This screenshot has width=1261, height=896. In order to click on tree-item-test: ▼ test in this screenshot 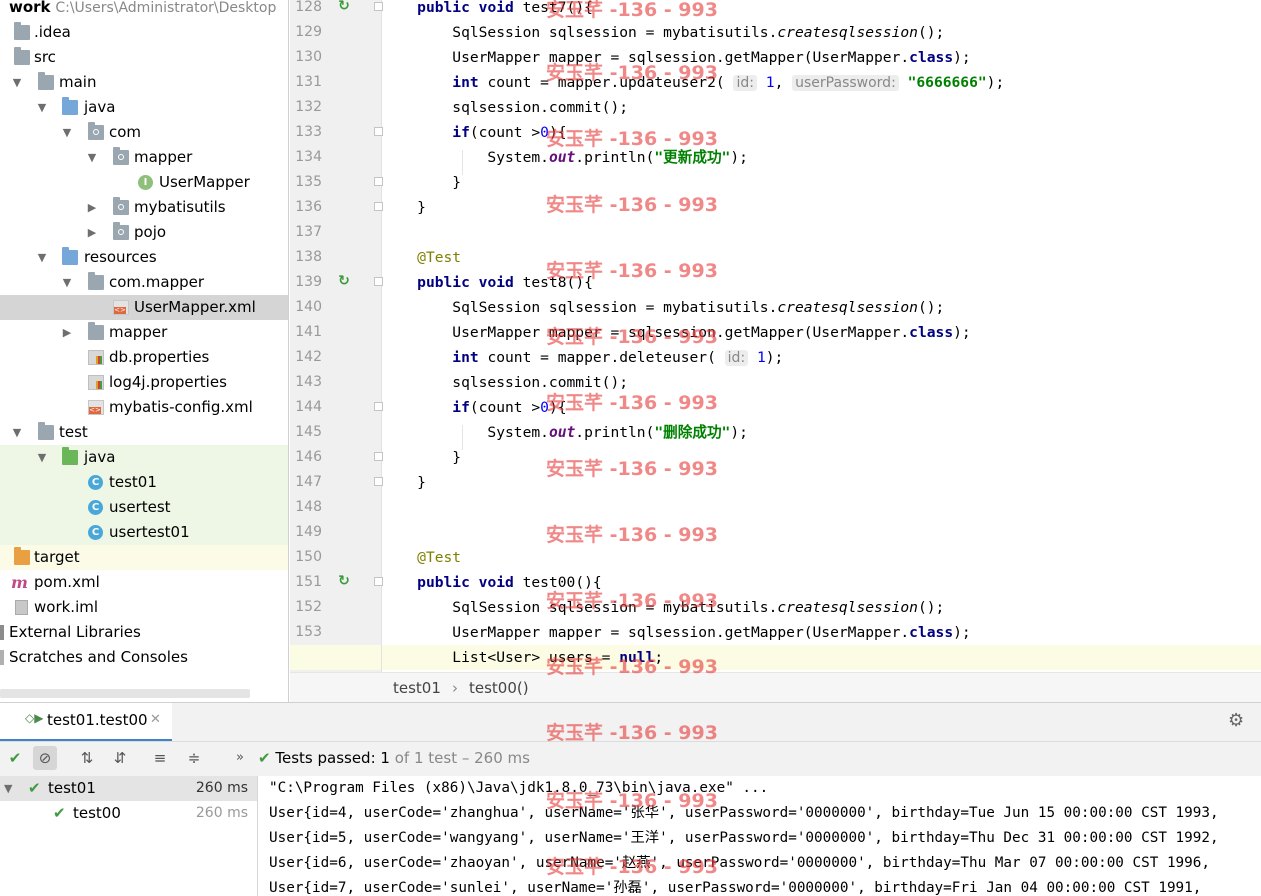, I will do `click(144, 432)`.